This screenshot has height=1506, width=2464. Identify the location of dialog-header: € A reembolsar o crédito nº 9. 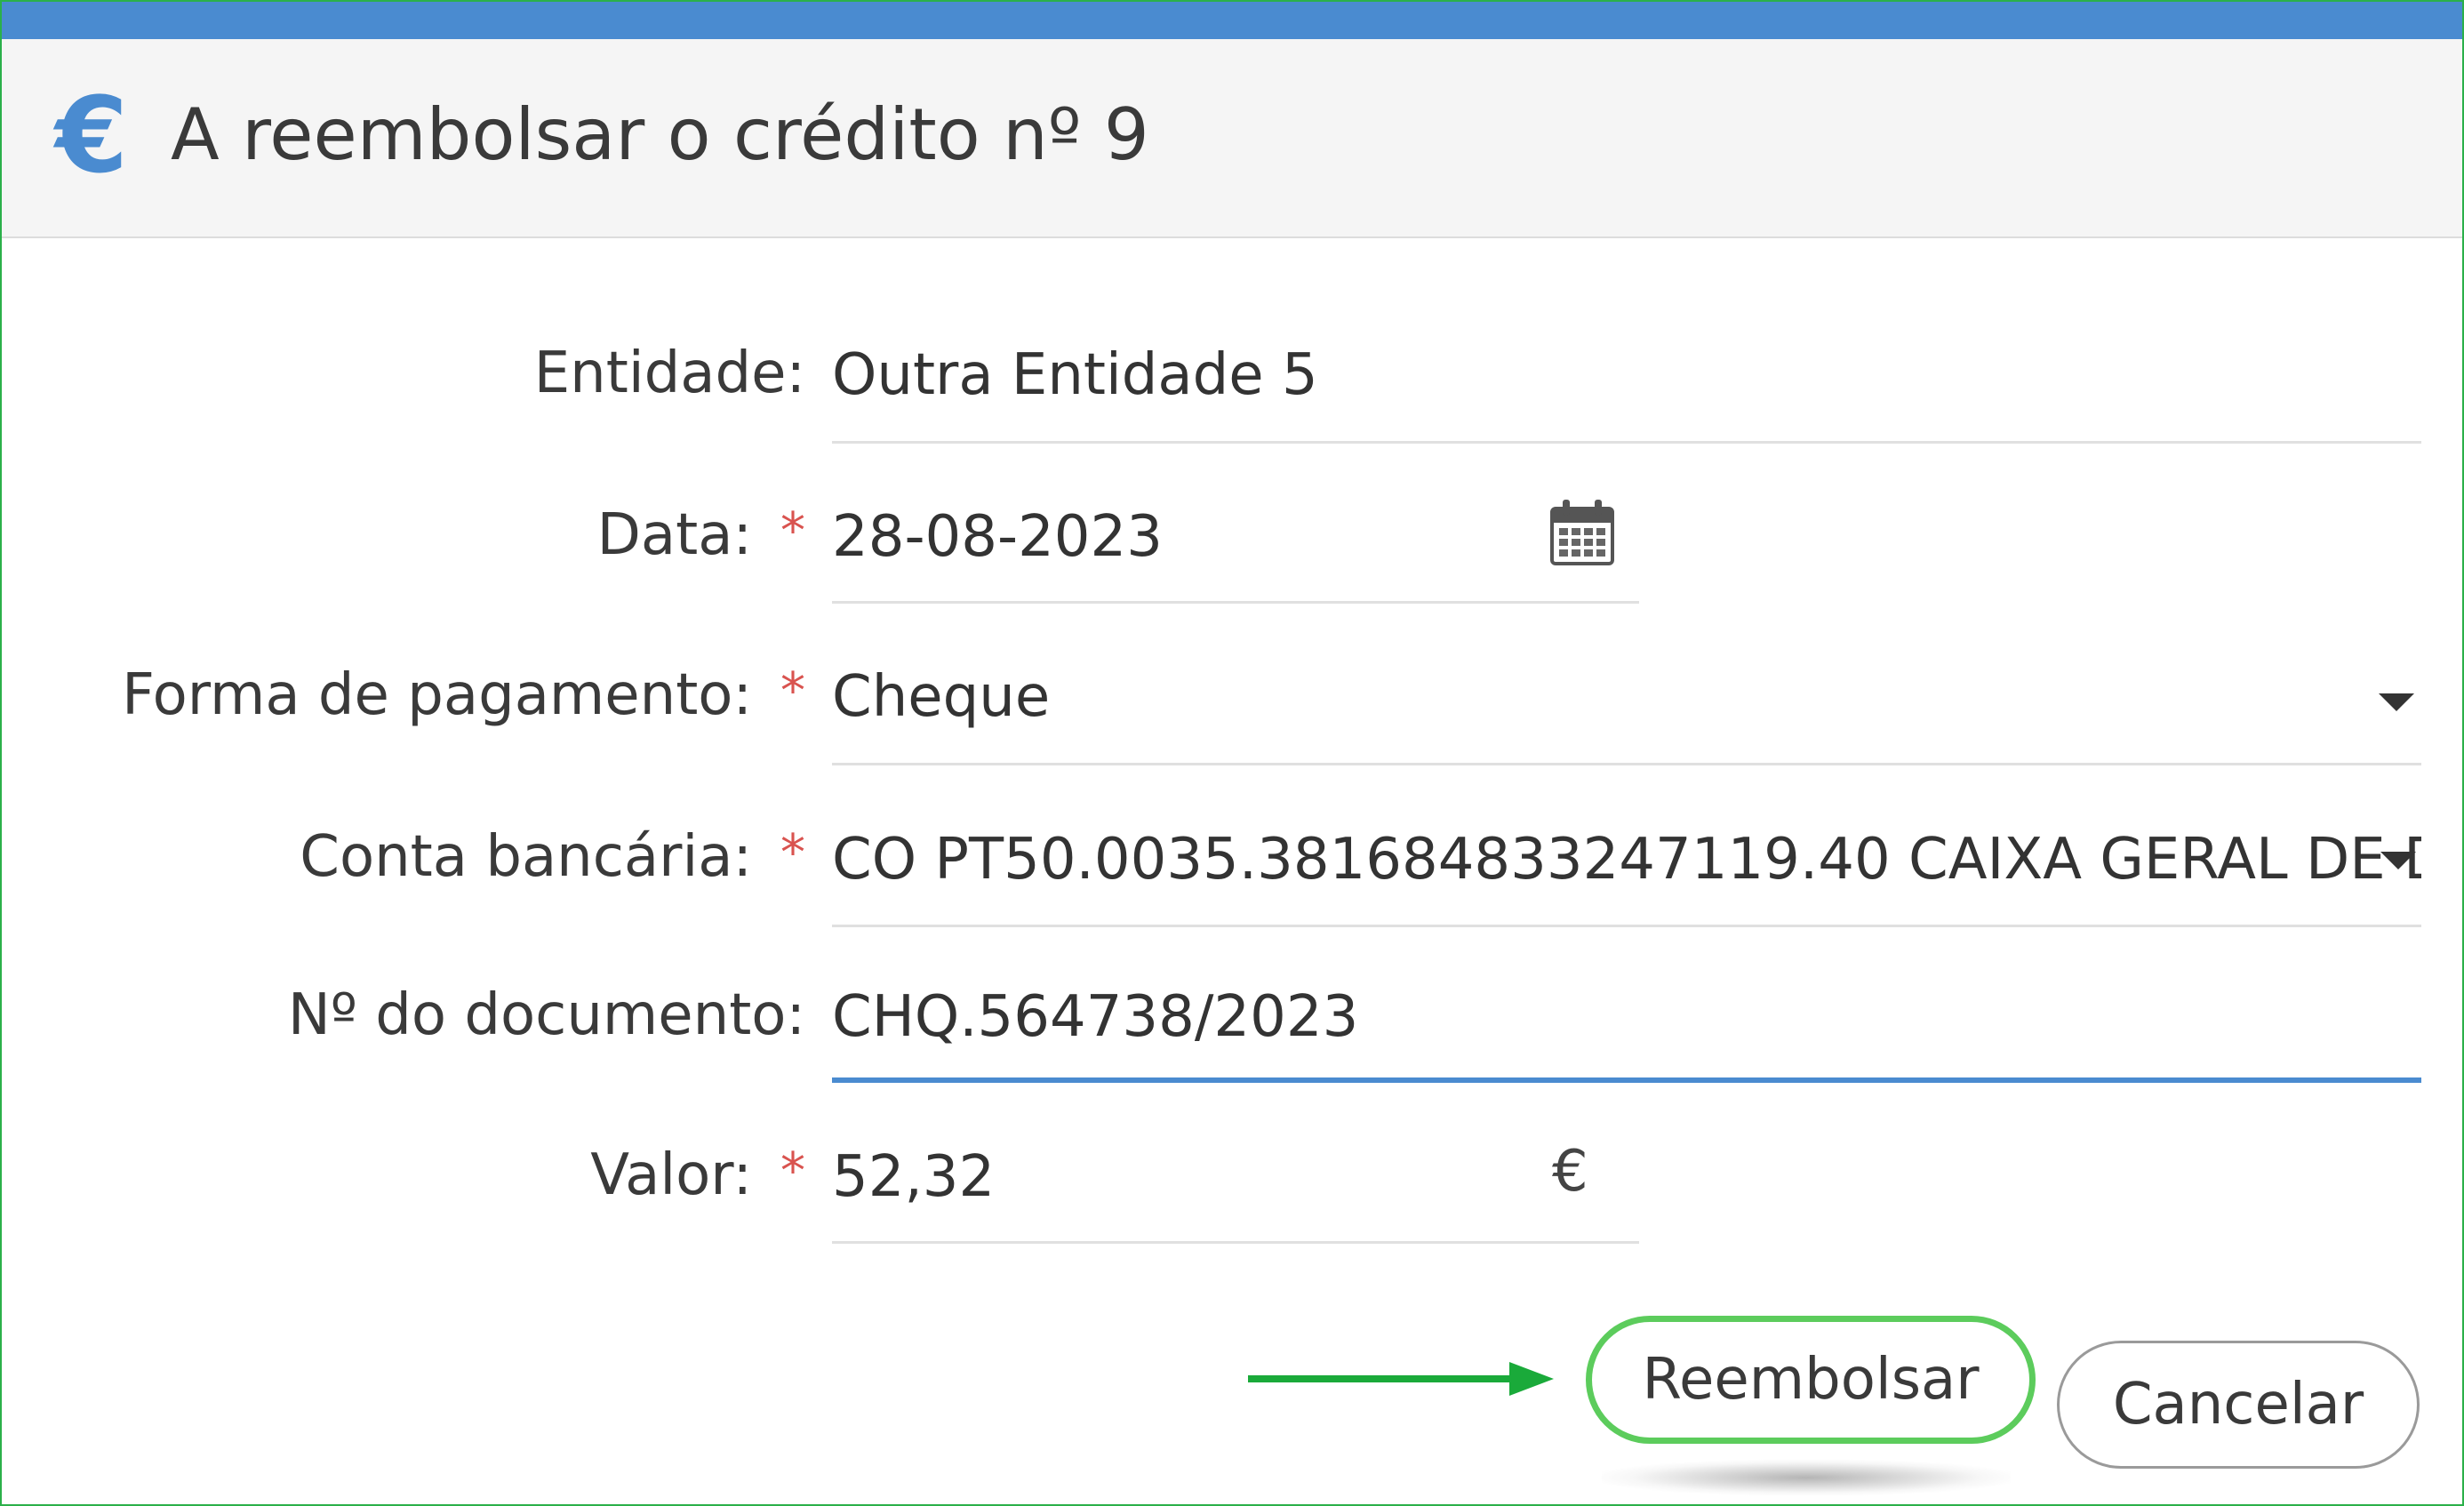
(1232, 138).